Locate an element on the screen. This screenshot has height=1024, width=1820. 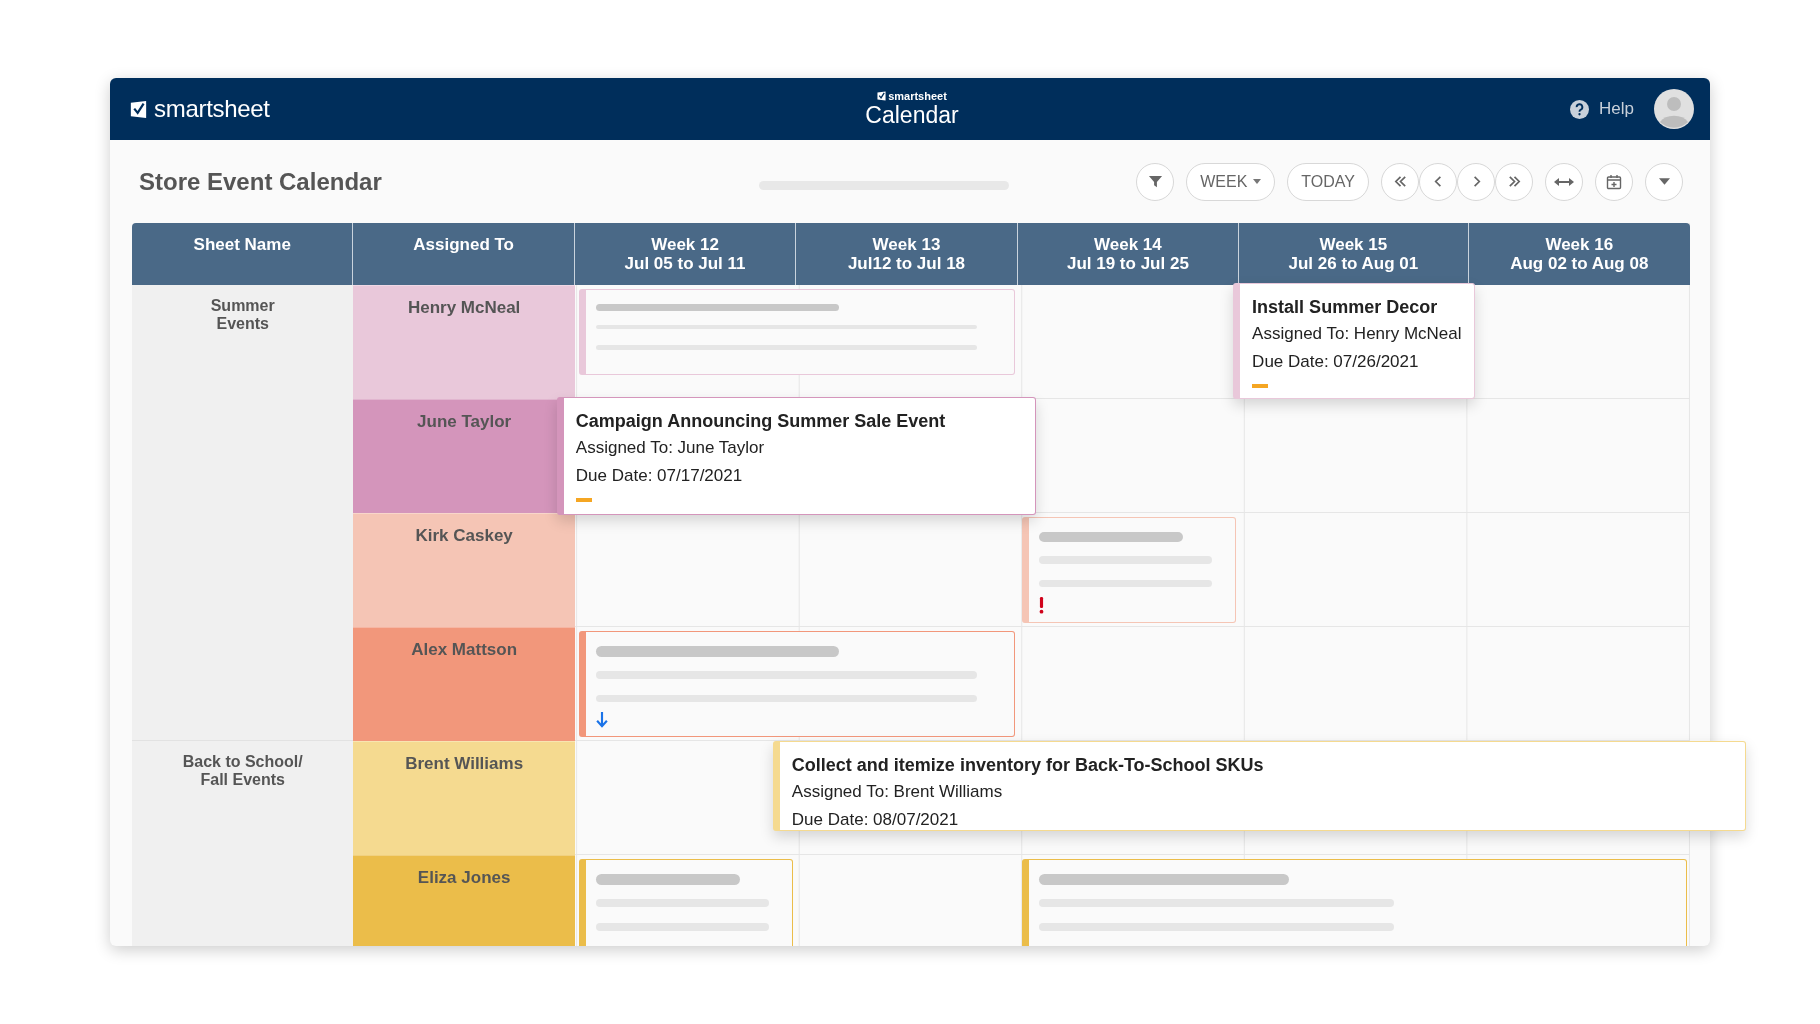
double-arrow-icon is located at coordinates (1564, 181).